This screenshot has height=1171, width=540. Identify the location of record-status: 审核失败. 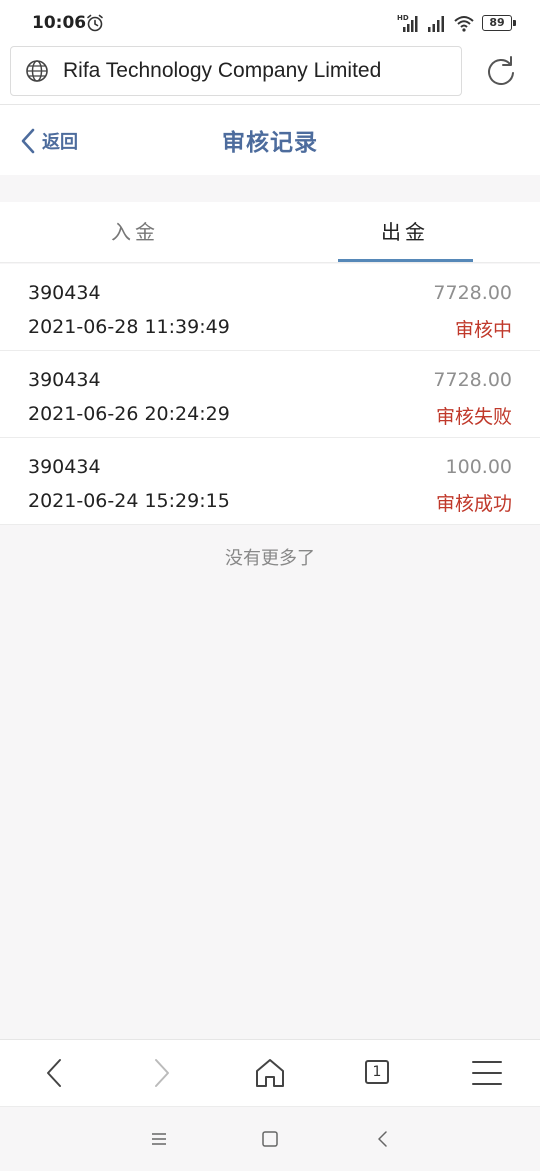
(473, 417).